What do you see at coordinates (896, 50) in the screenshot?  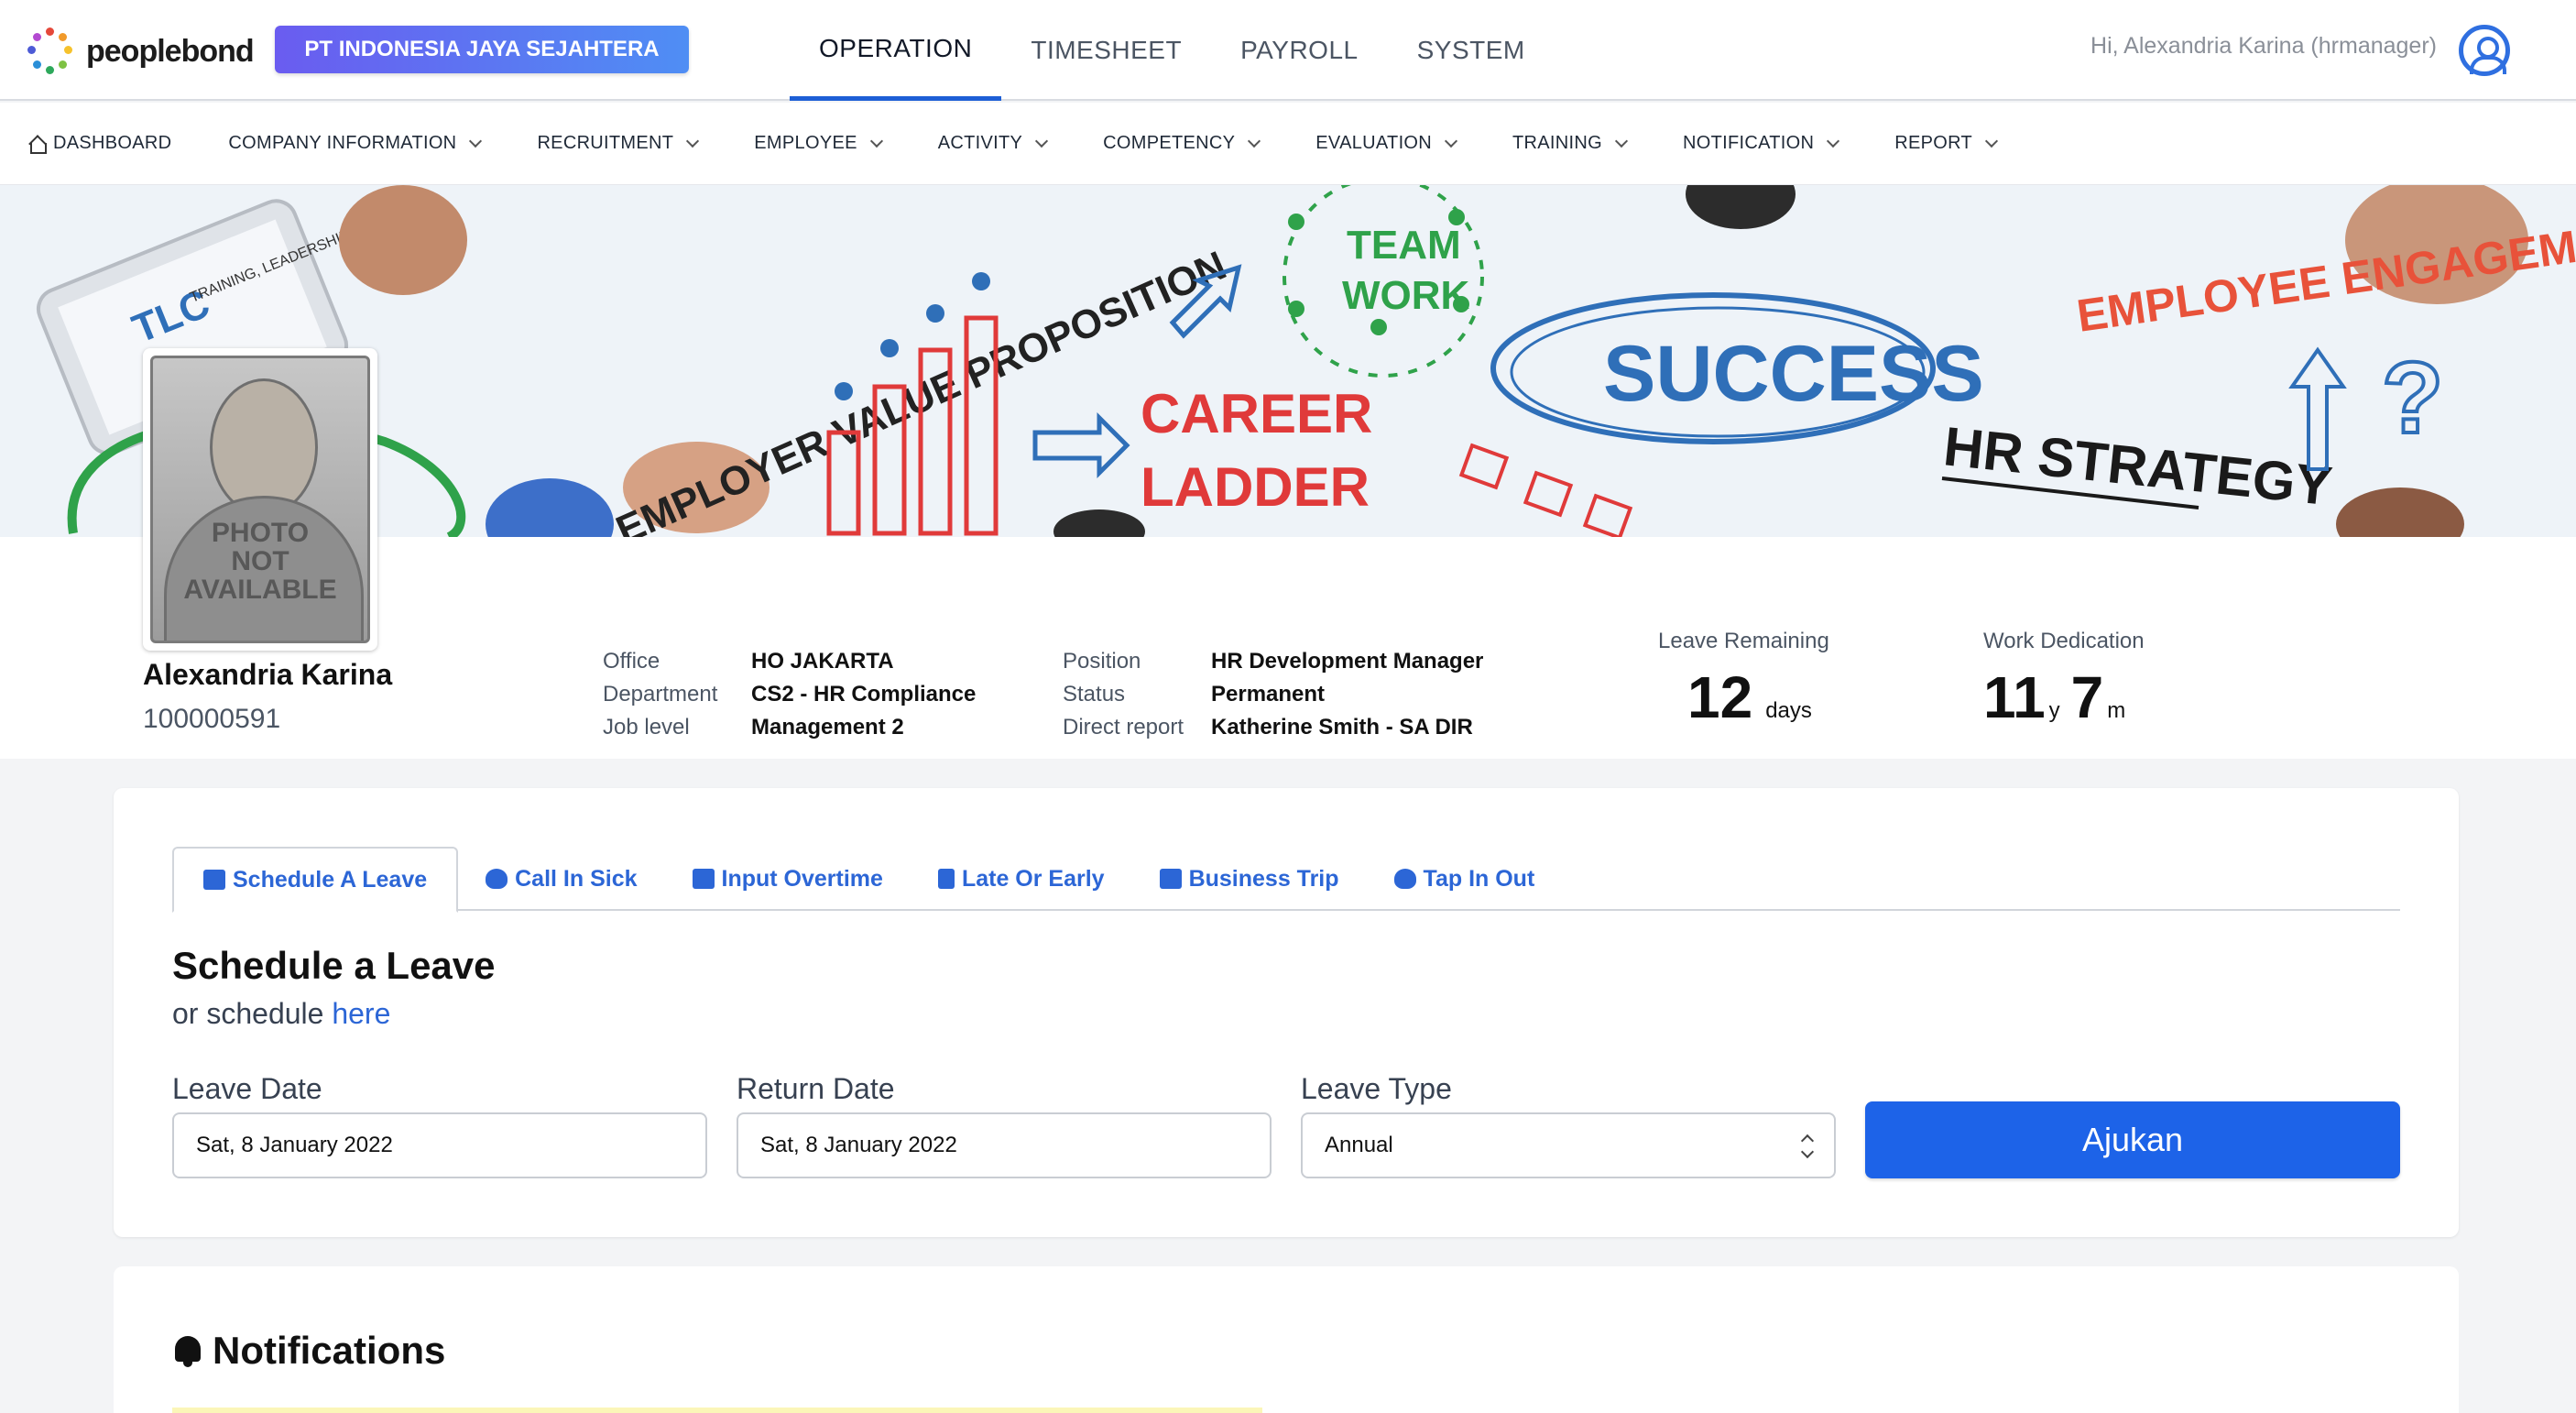 I see `tab-operation: OPERATION` at bounding box center [896, 50].